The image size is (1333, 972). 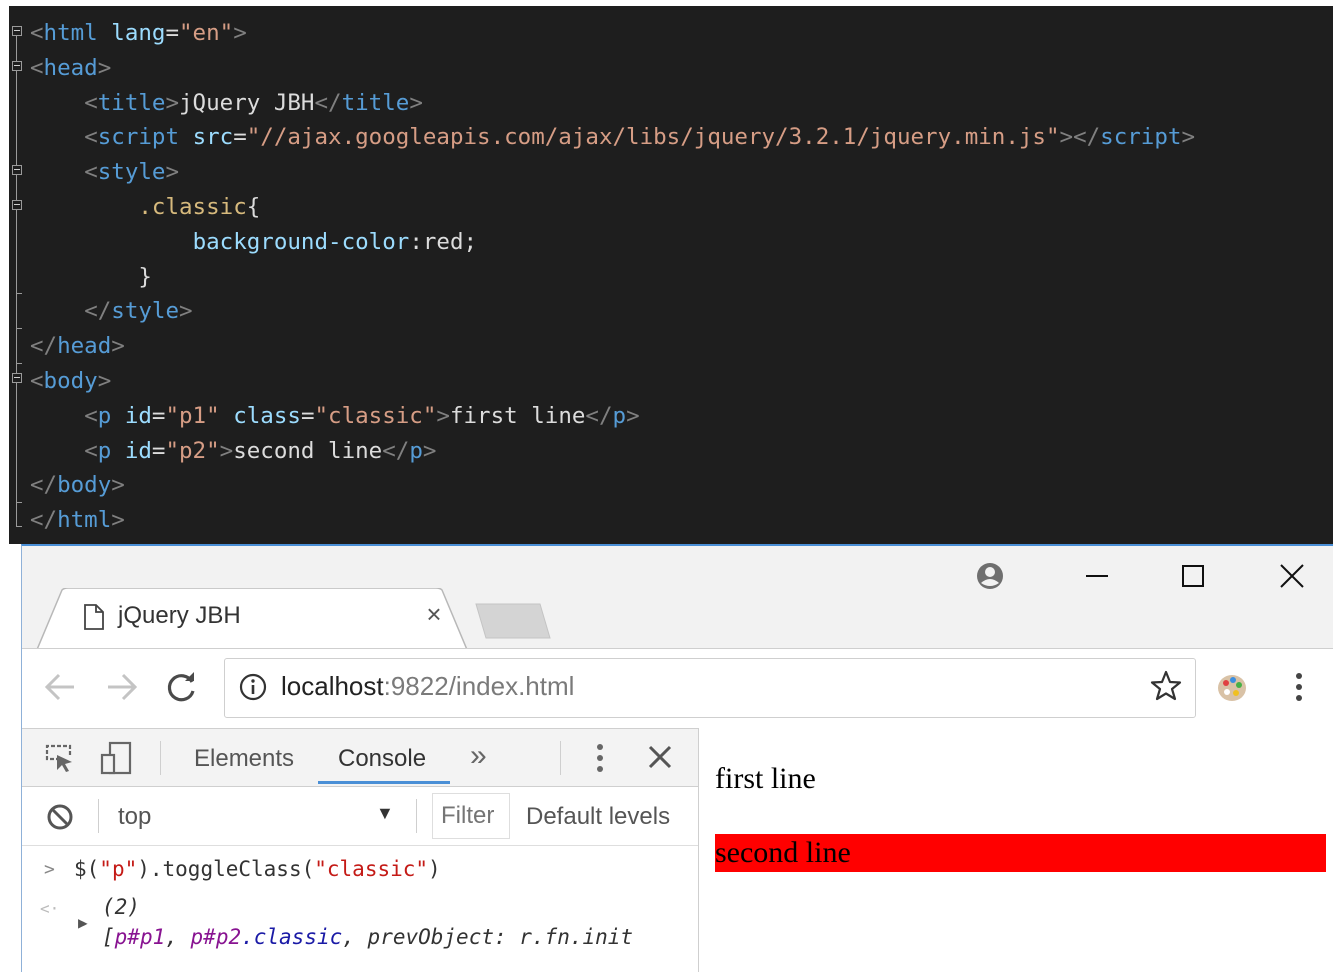 What do you see at coordinates (216, 937) in the screenshot?
I see `console-token: p#p2` at bounding box center [216, 937].